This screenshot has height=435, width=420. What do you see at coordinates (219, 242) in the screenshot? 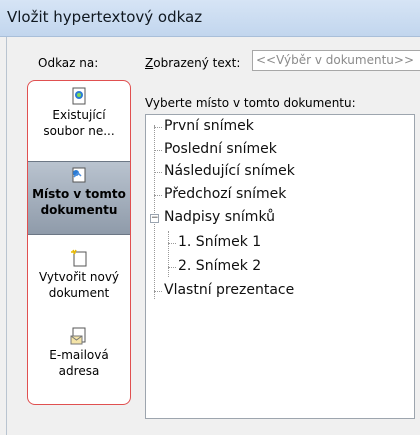
I see `tree-item: 1. Snímek 1` at bounding box center [219, 242].